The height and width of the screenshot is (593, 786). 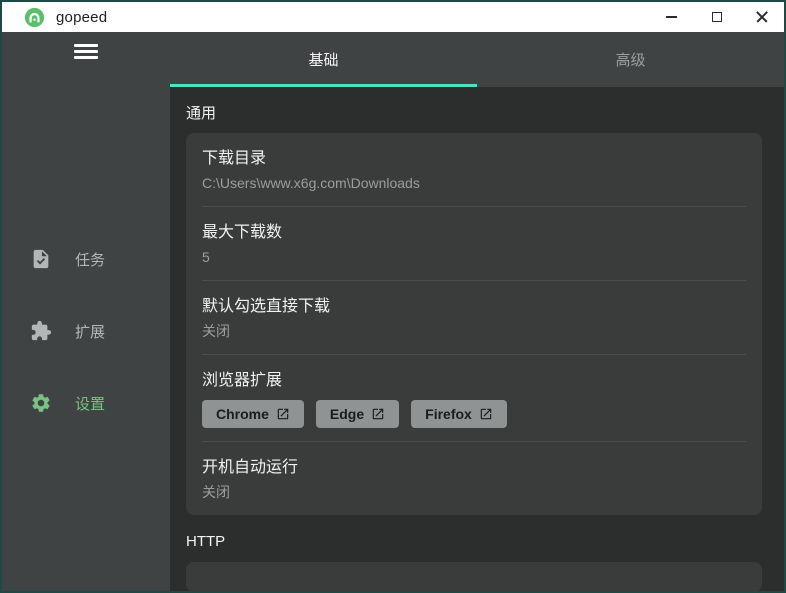 What do you see at coordinates (41, 259) in the screenshot?
I see `task-icon` at bounding box center [41, 259].